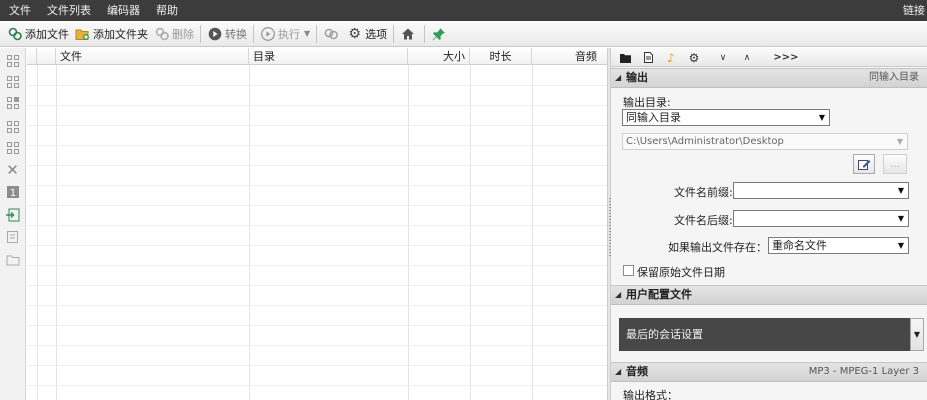 The image size is (927, 400). I want to click on link-rings-icon, so click(330, 33).